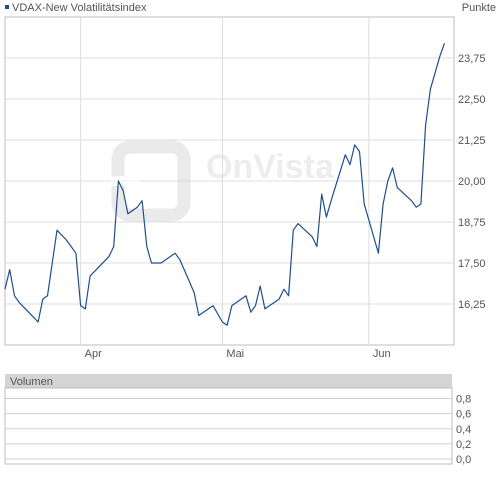  What do you see at coordinates (31, 382) in the screenshot?
I see `volume-title: Volumen` at bounding box center [31, 382].